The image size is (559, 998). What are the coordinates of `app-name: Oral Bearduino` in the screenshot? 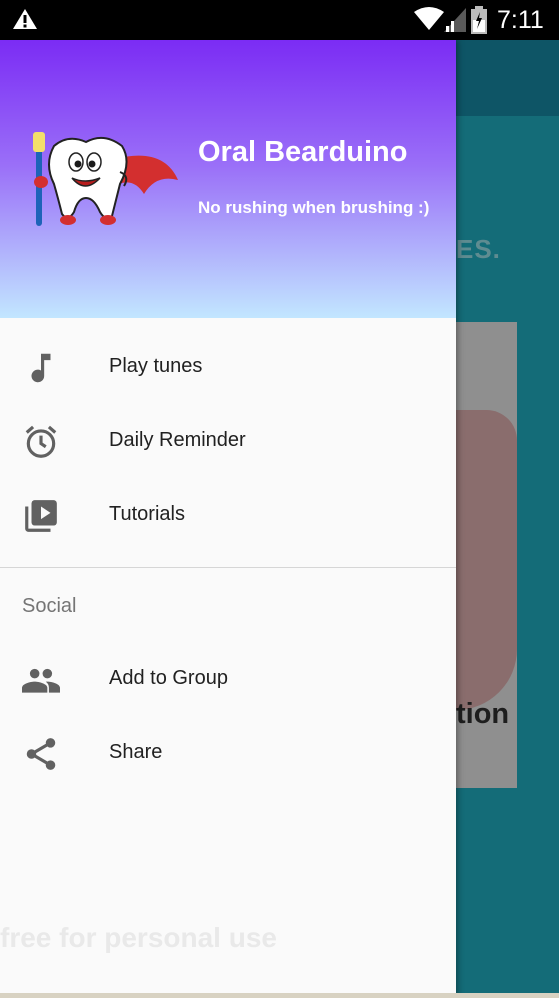 It's located at (303, 152).